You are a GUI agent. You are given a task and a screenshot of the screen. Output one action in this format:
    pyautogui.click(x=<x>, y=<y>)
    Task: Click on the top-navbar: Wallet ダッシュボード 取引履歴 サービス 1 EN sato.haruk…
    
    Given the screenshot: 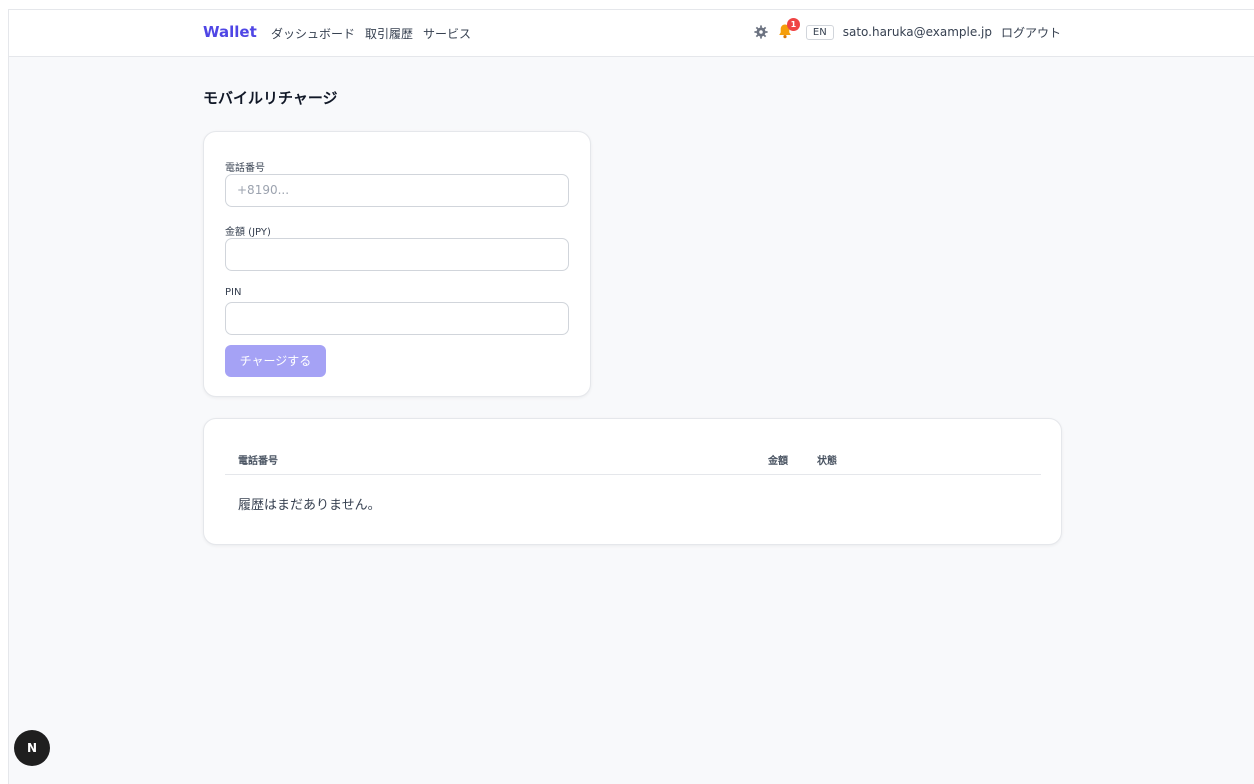 What is the action you would take?
    pyautogui.click(x=631, y=33)
    